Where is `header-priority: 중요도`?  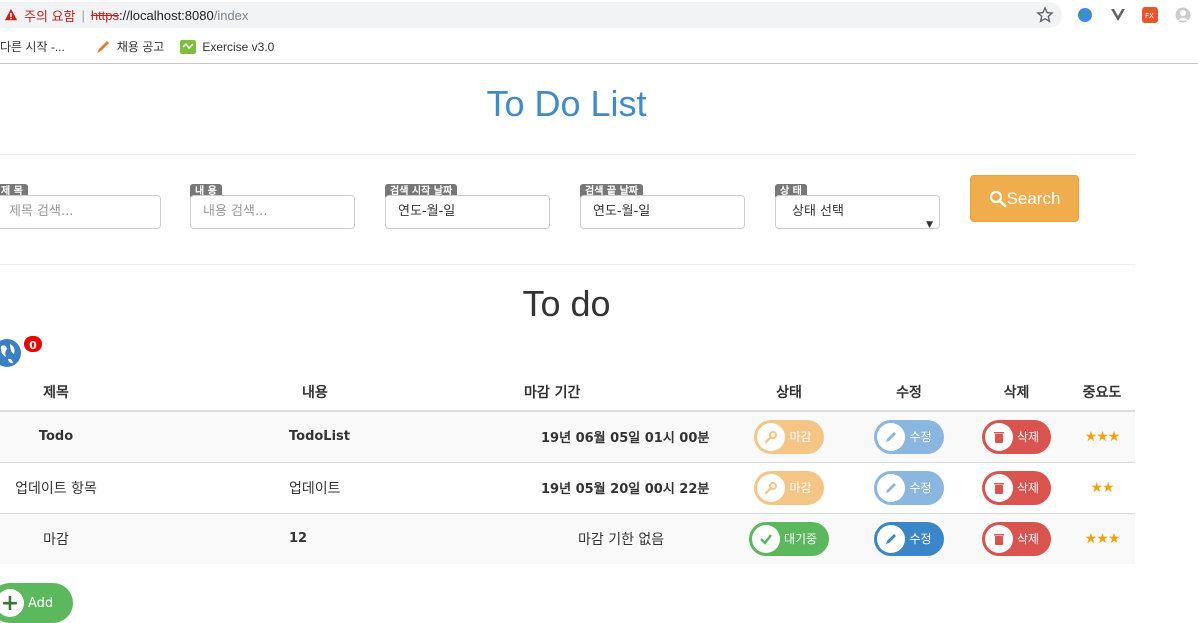 header-priority: 중요도 is located at coordinates (1102, 393).